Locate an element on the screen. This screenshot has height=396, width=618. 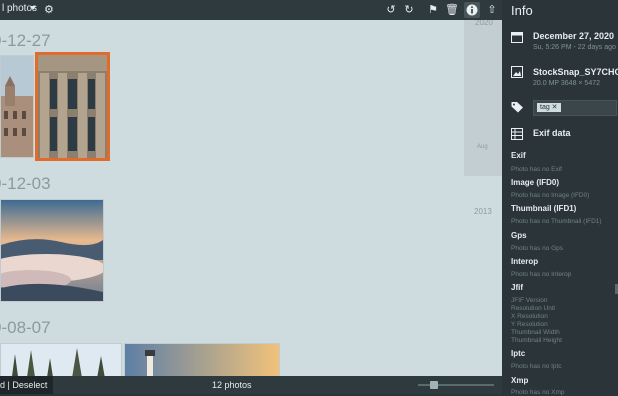
jfif-field: Thumbnail Height is located at coordinates (536, 340).